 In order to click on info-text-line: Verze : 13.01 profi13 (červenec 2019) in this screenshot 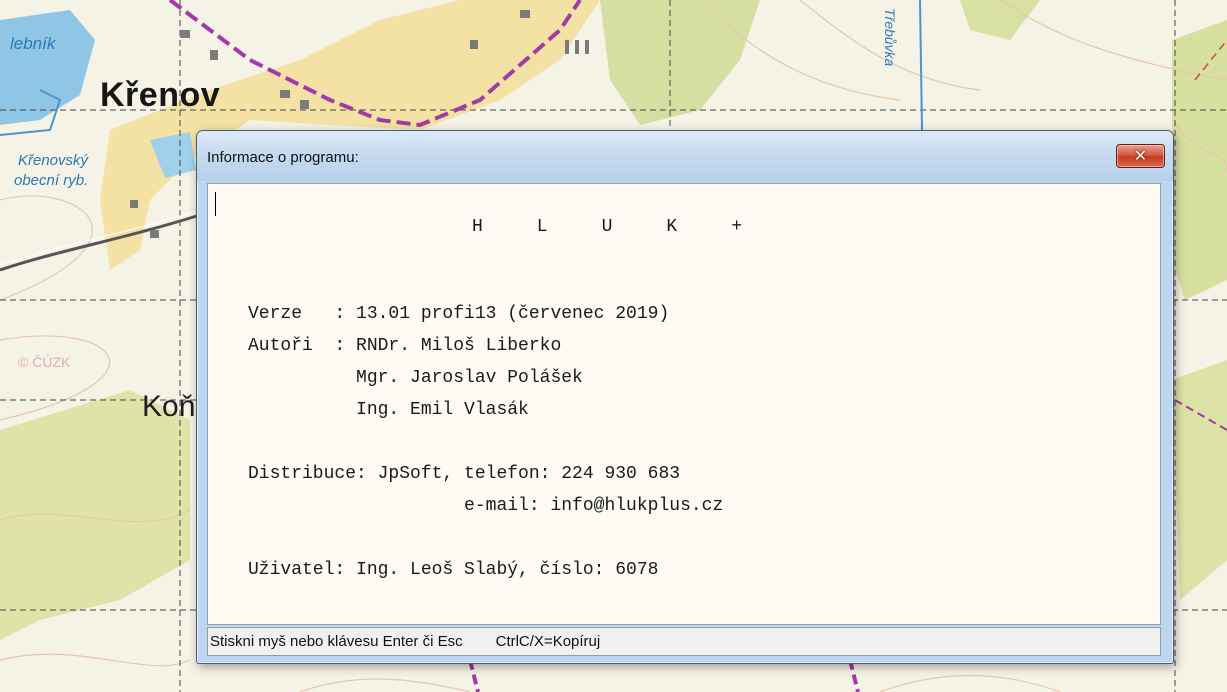, I will do `click(459, 314)`.